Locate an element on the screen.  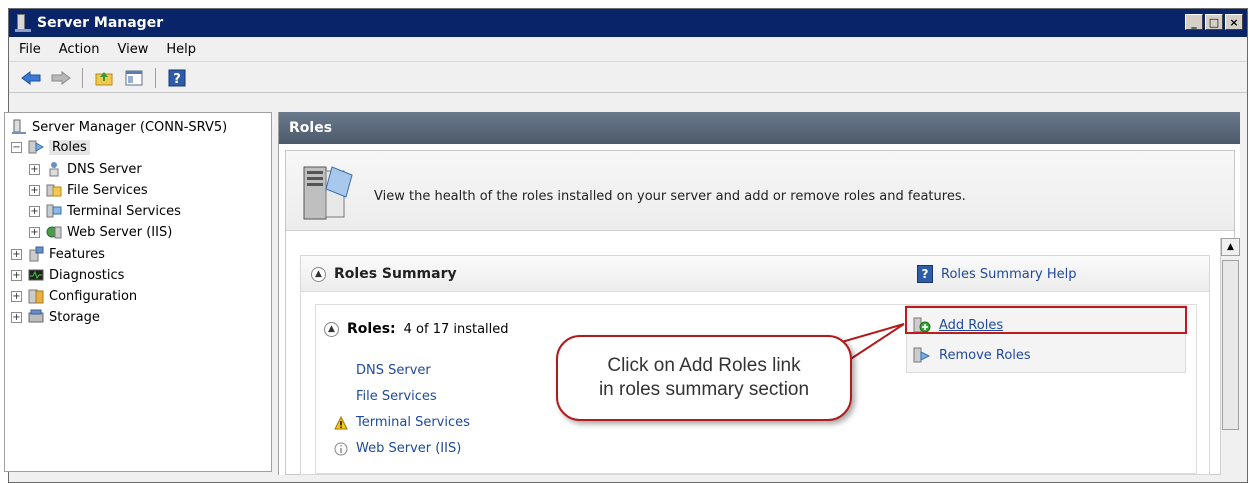
features-icon is located at coordinates (36, 254).